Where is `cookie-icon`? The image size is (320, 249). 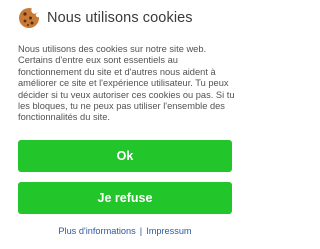 cookie-icon is located at coordinates (29, 17).